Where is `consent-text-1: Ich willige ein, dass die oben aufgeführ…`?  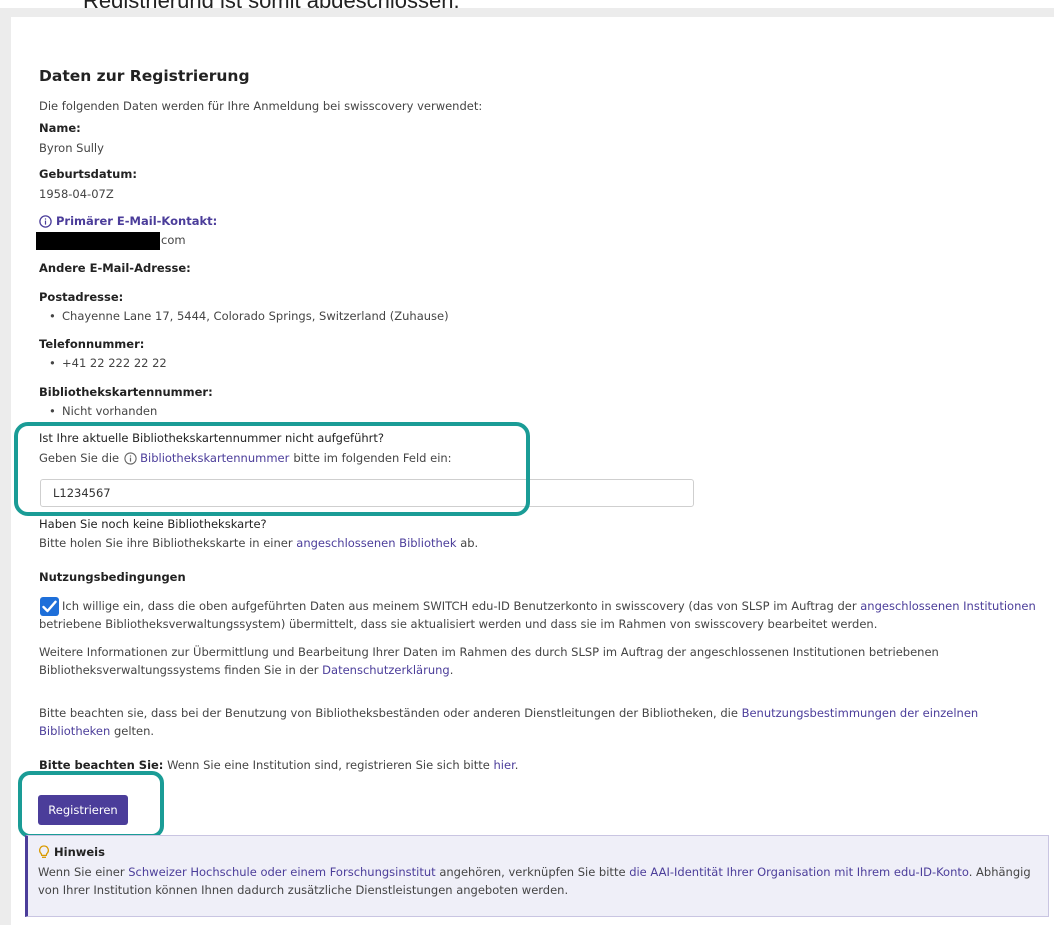
consent-text-1: Ich willige ein, dass die oben aufgeführ… is located at coordinates (459, 606).